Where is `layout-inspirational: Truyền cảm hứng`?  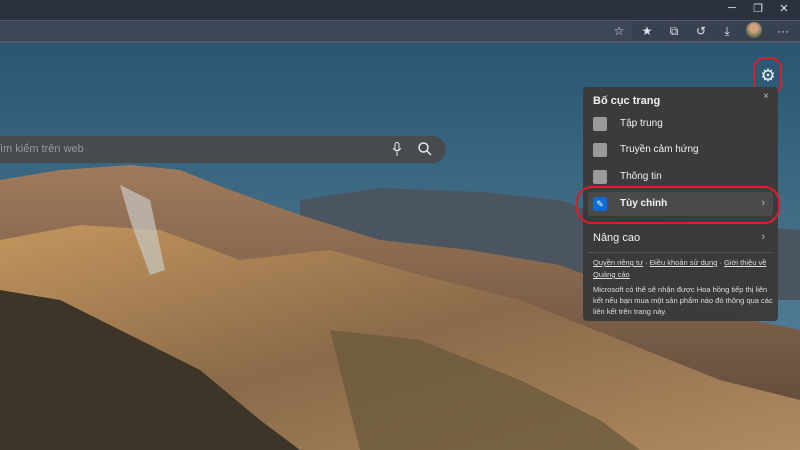
layout-inspirational: Truyền cảm hứng is located at coordinates (680, 150).